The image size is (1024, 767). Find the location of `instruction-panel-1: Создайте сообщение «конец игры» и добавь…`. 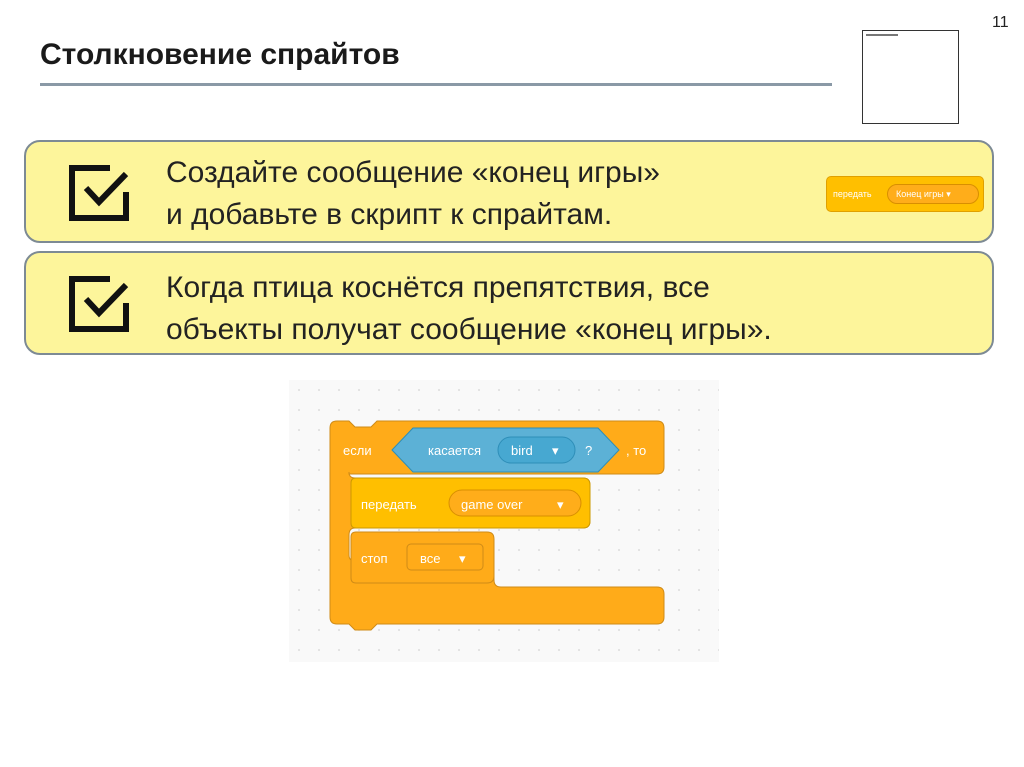

instruction-panel-1: Создайте сообщение «конец игры» и добавь… is located at coordinates (509, 191).